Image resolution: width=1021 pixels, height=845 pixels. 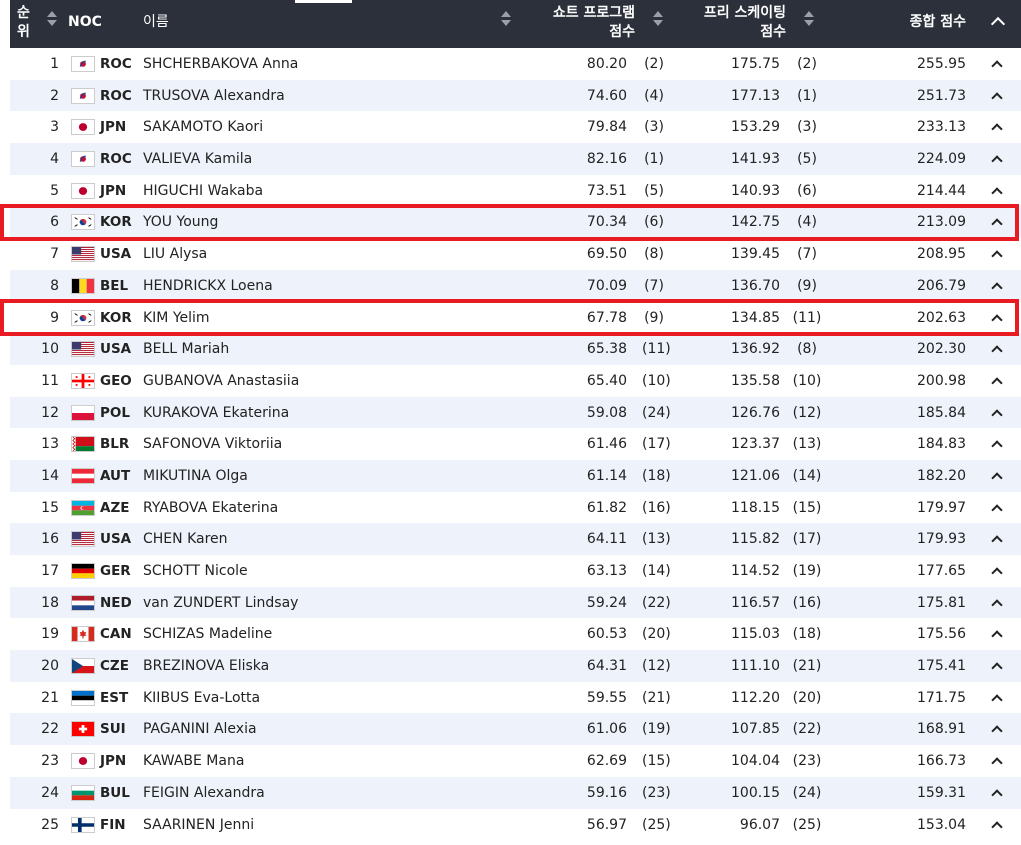 What do you see at coordinates (755, 666) in the screenshot?
I see `free-skating-score: 111.10` at bounding box center [755, 666].